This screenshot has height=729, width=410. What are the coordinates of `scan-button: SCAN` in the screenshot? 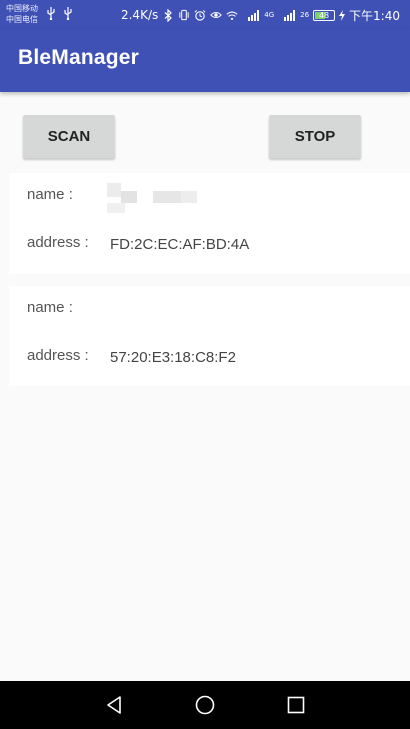 It's located at (69, 136).